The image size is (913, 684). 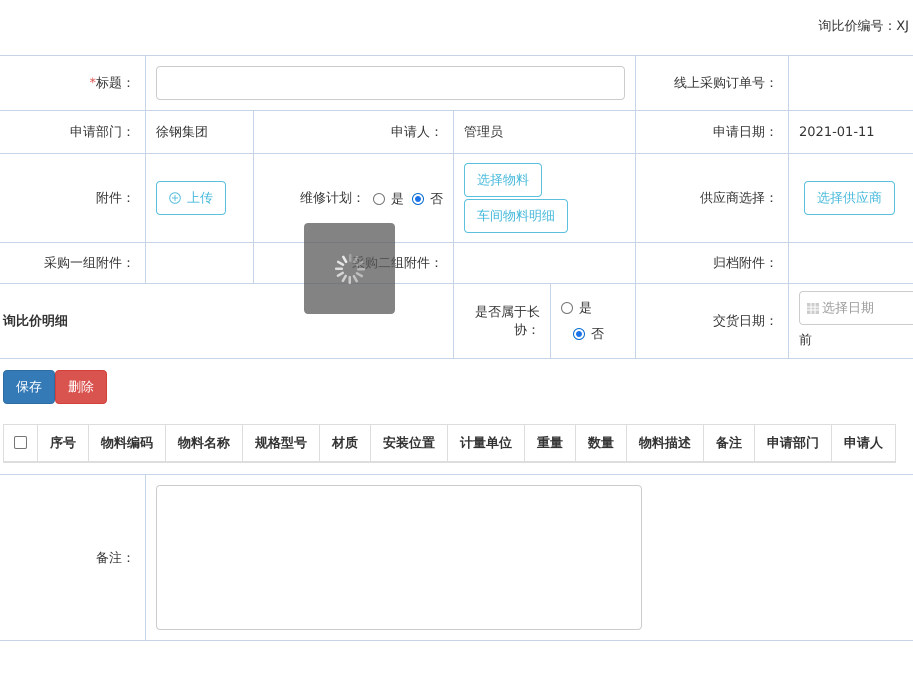 I want to click on column-header: 物料名称, so click(x=204, y=443).